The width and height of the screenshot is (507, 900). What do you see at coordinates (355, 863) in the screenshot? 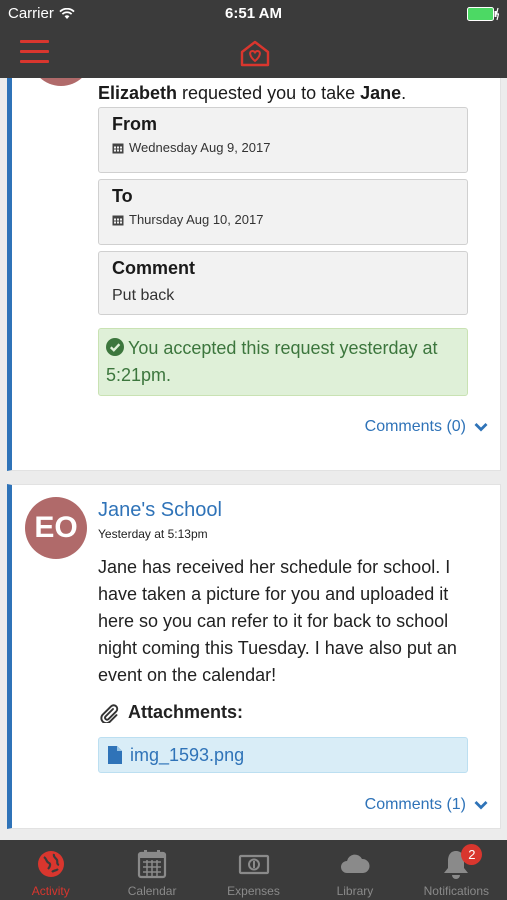
I see `cloud-icon` at bounding box center [355, 863].